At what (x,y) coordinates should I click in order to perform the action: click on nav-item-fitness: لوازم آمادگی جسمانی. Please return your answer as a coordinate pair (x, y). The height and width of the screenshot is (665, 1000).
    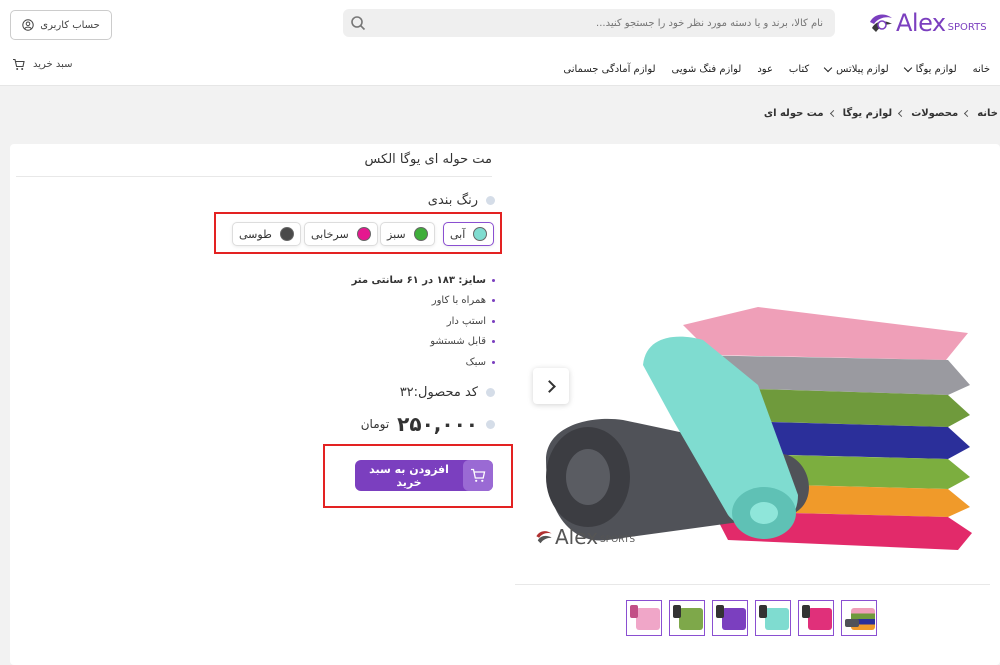
    Looking at the image, I should click on (609, 69).